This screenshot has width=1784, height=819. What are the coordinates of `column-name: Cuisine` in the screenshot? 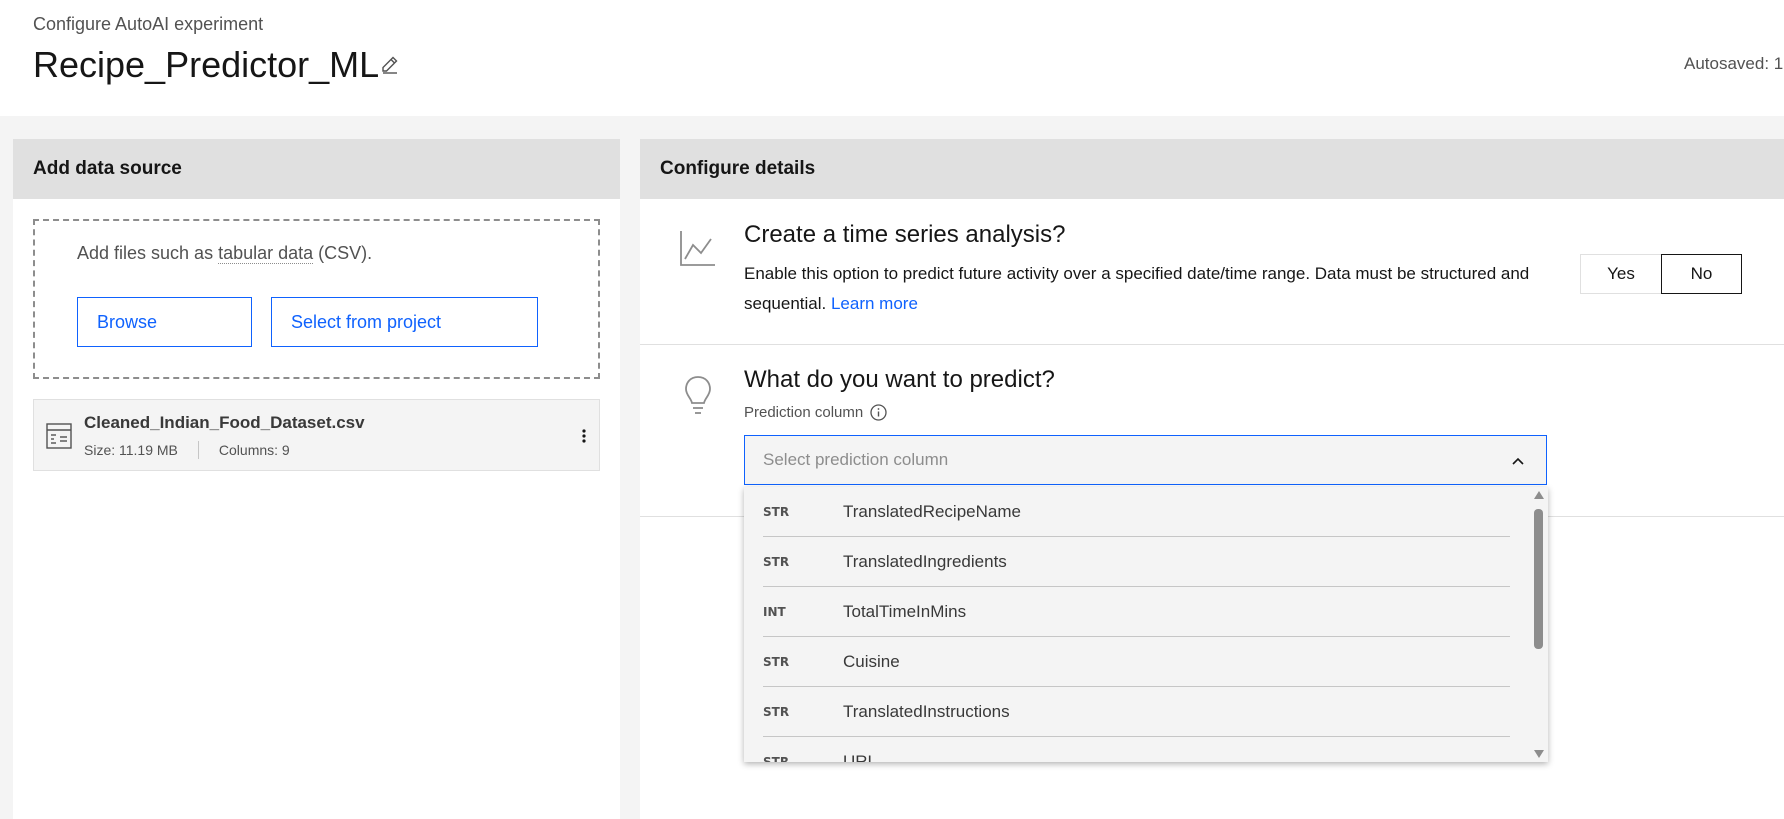 It's located at (871, 661).